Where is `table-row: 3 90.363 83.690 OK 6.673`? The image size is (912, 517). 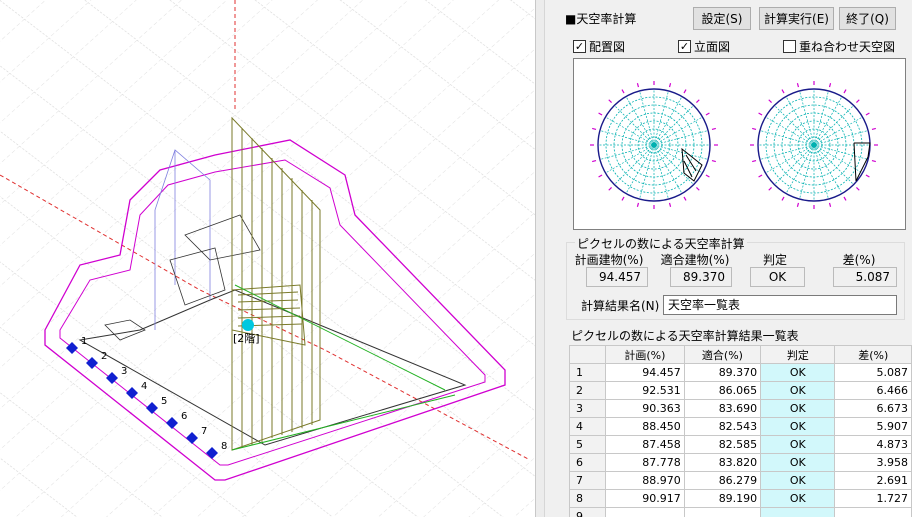 table-row: 3 90.363 83.690 OK 6.673 is located at coordinates (740, 408).